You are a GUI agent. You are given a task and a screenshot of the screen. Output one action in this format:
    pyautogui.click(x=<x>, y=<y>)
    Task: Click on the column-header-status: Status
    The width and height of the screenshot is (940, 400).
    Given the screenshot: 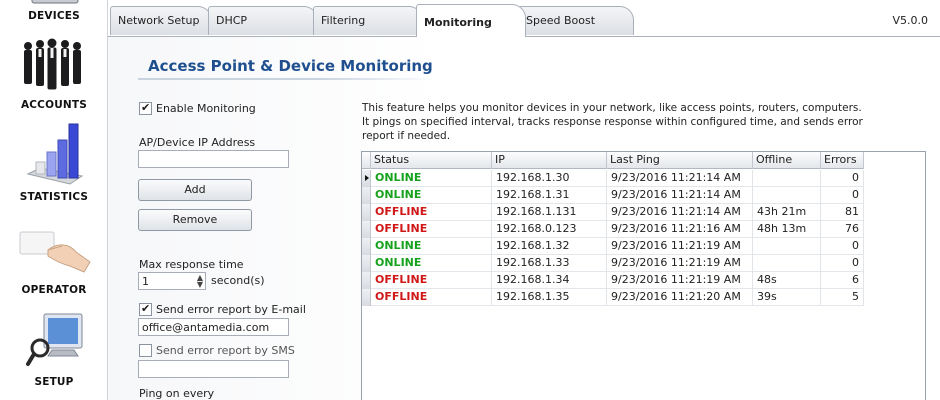 What is the action you would take?
    pyautogui.click(x=431, y=160)
    